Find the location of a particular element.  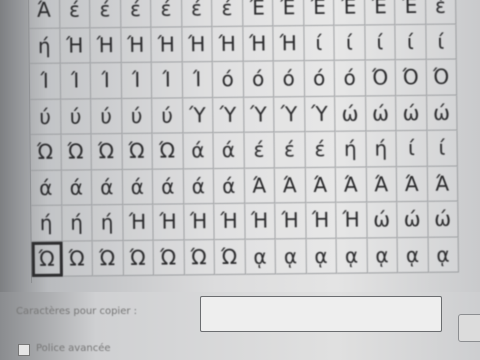

characters-to-copy-input is located at coordinates (321, 314).